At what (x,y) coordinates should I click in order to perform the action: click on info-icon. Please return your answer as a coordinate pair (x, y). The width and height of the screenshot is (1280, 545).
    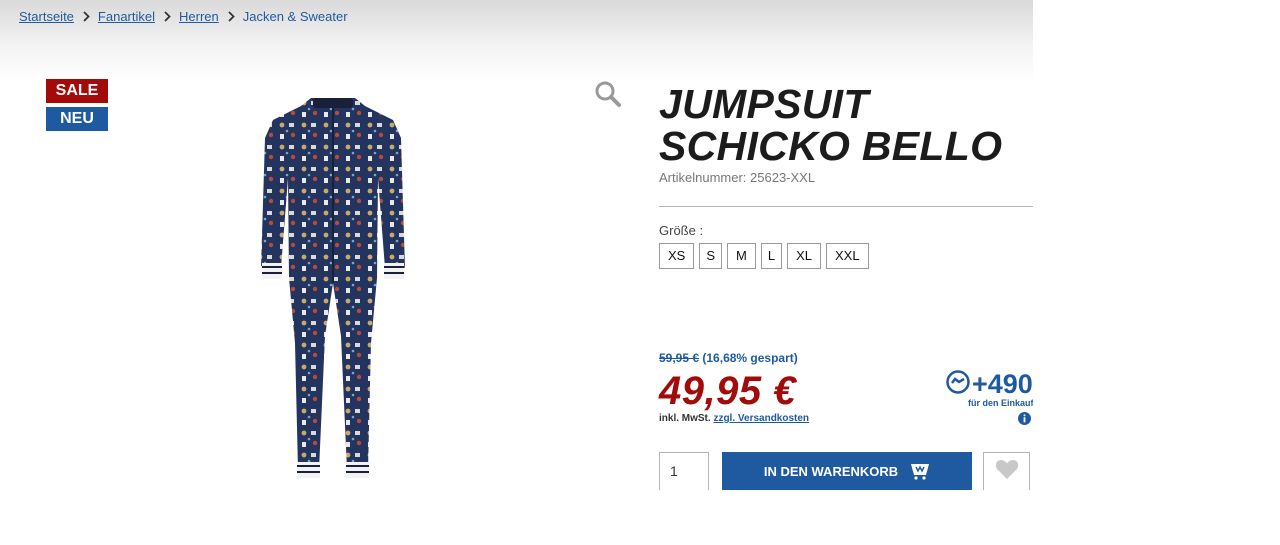
    Looking at the image, I should click on (1024, 421).